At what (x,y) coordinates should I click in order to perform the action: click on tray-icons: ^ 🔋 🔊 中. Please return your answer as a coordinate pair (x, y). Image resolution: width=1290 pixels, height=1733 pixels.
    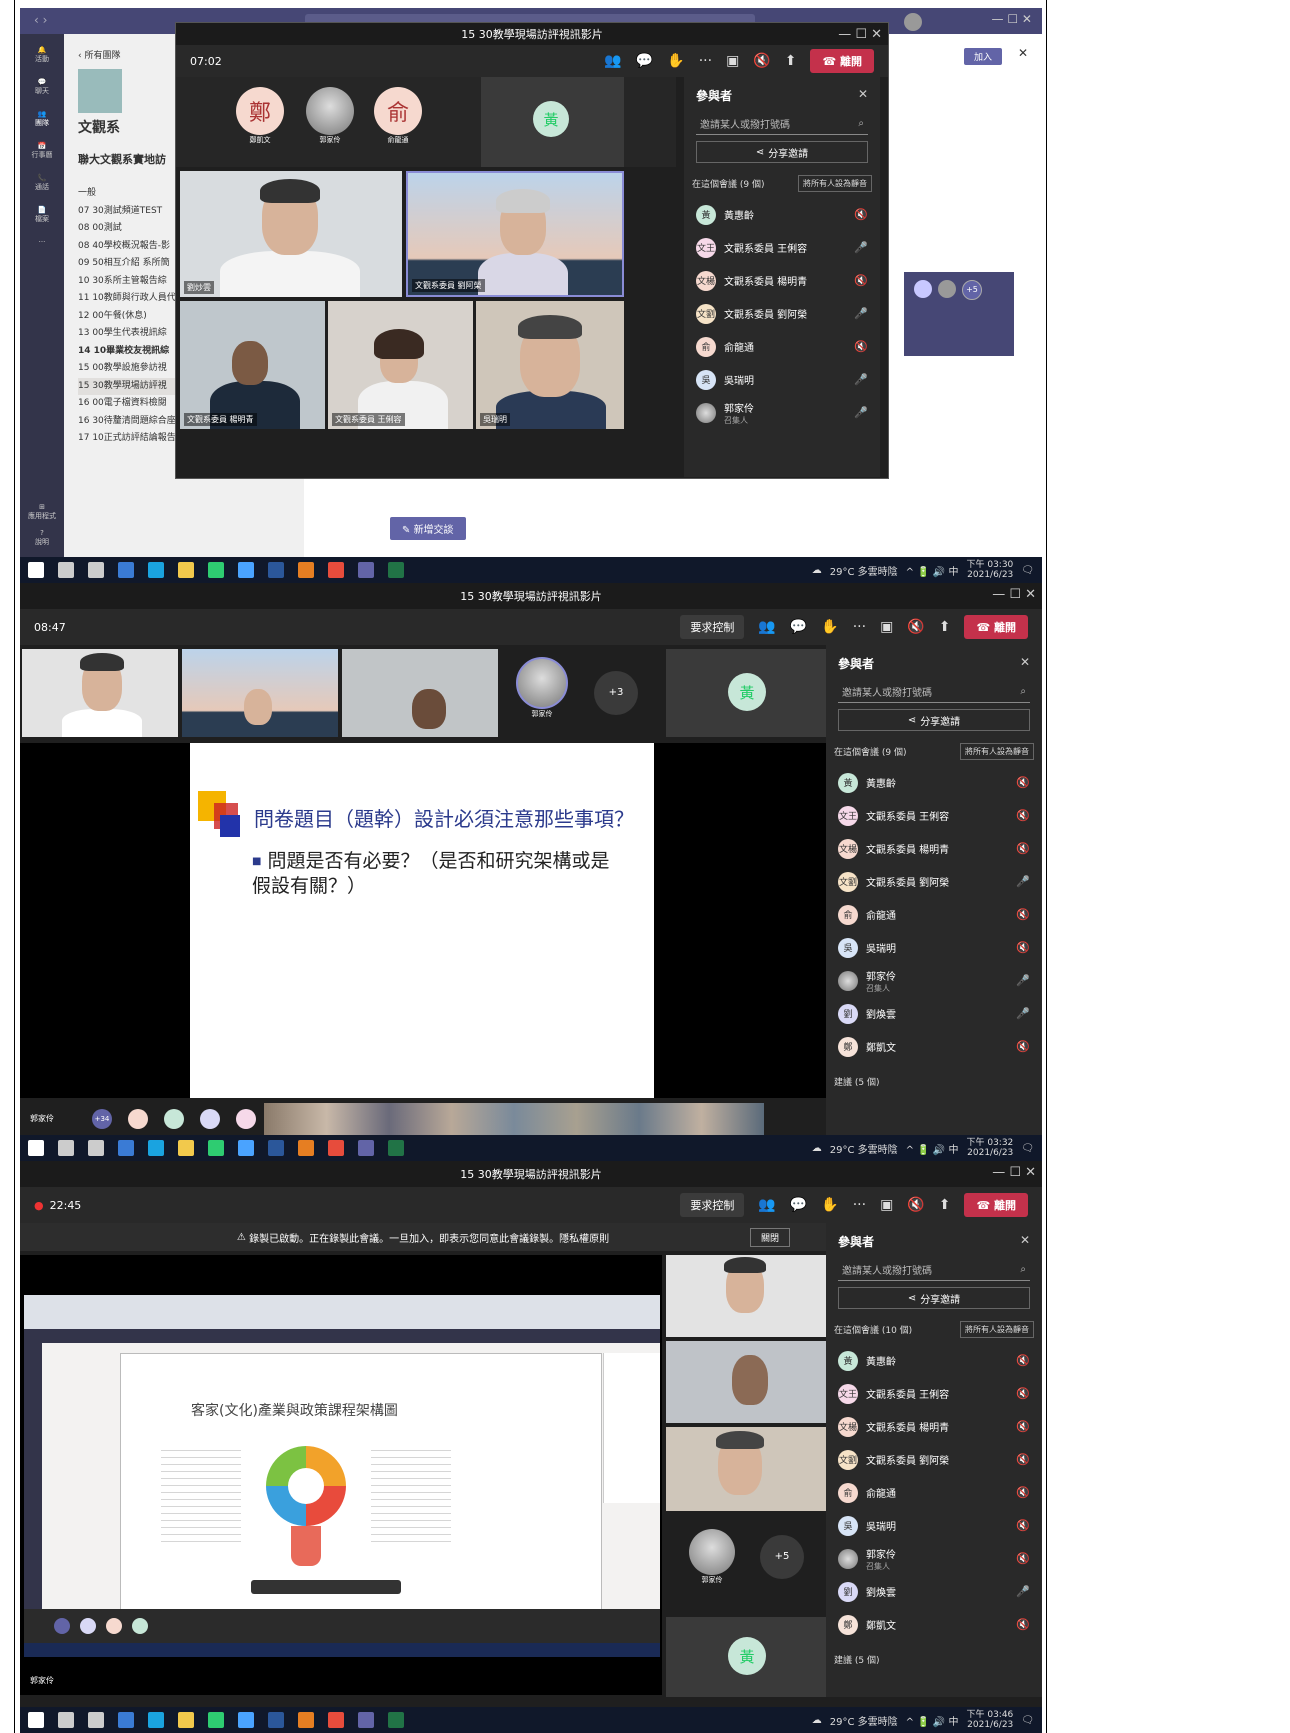
    Looking at the image, I should click on (932, 1148).